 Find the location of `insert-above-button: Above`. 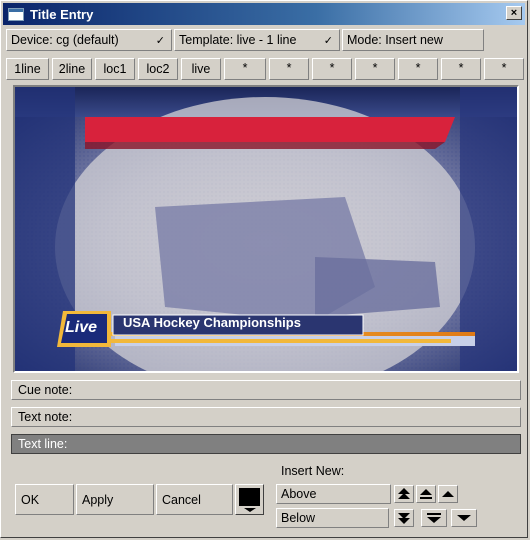

insert-above-button: Above is located at coordinates (333, 494).